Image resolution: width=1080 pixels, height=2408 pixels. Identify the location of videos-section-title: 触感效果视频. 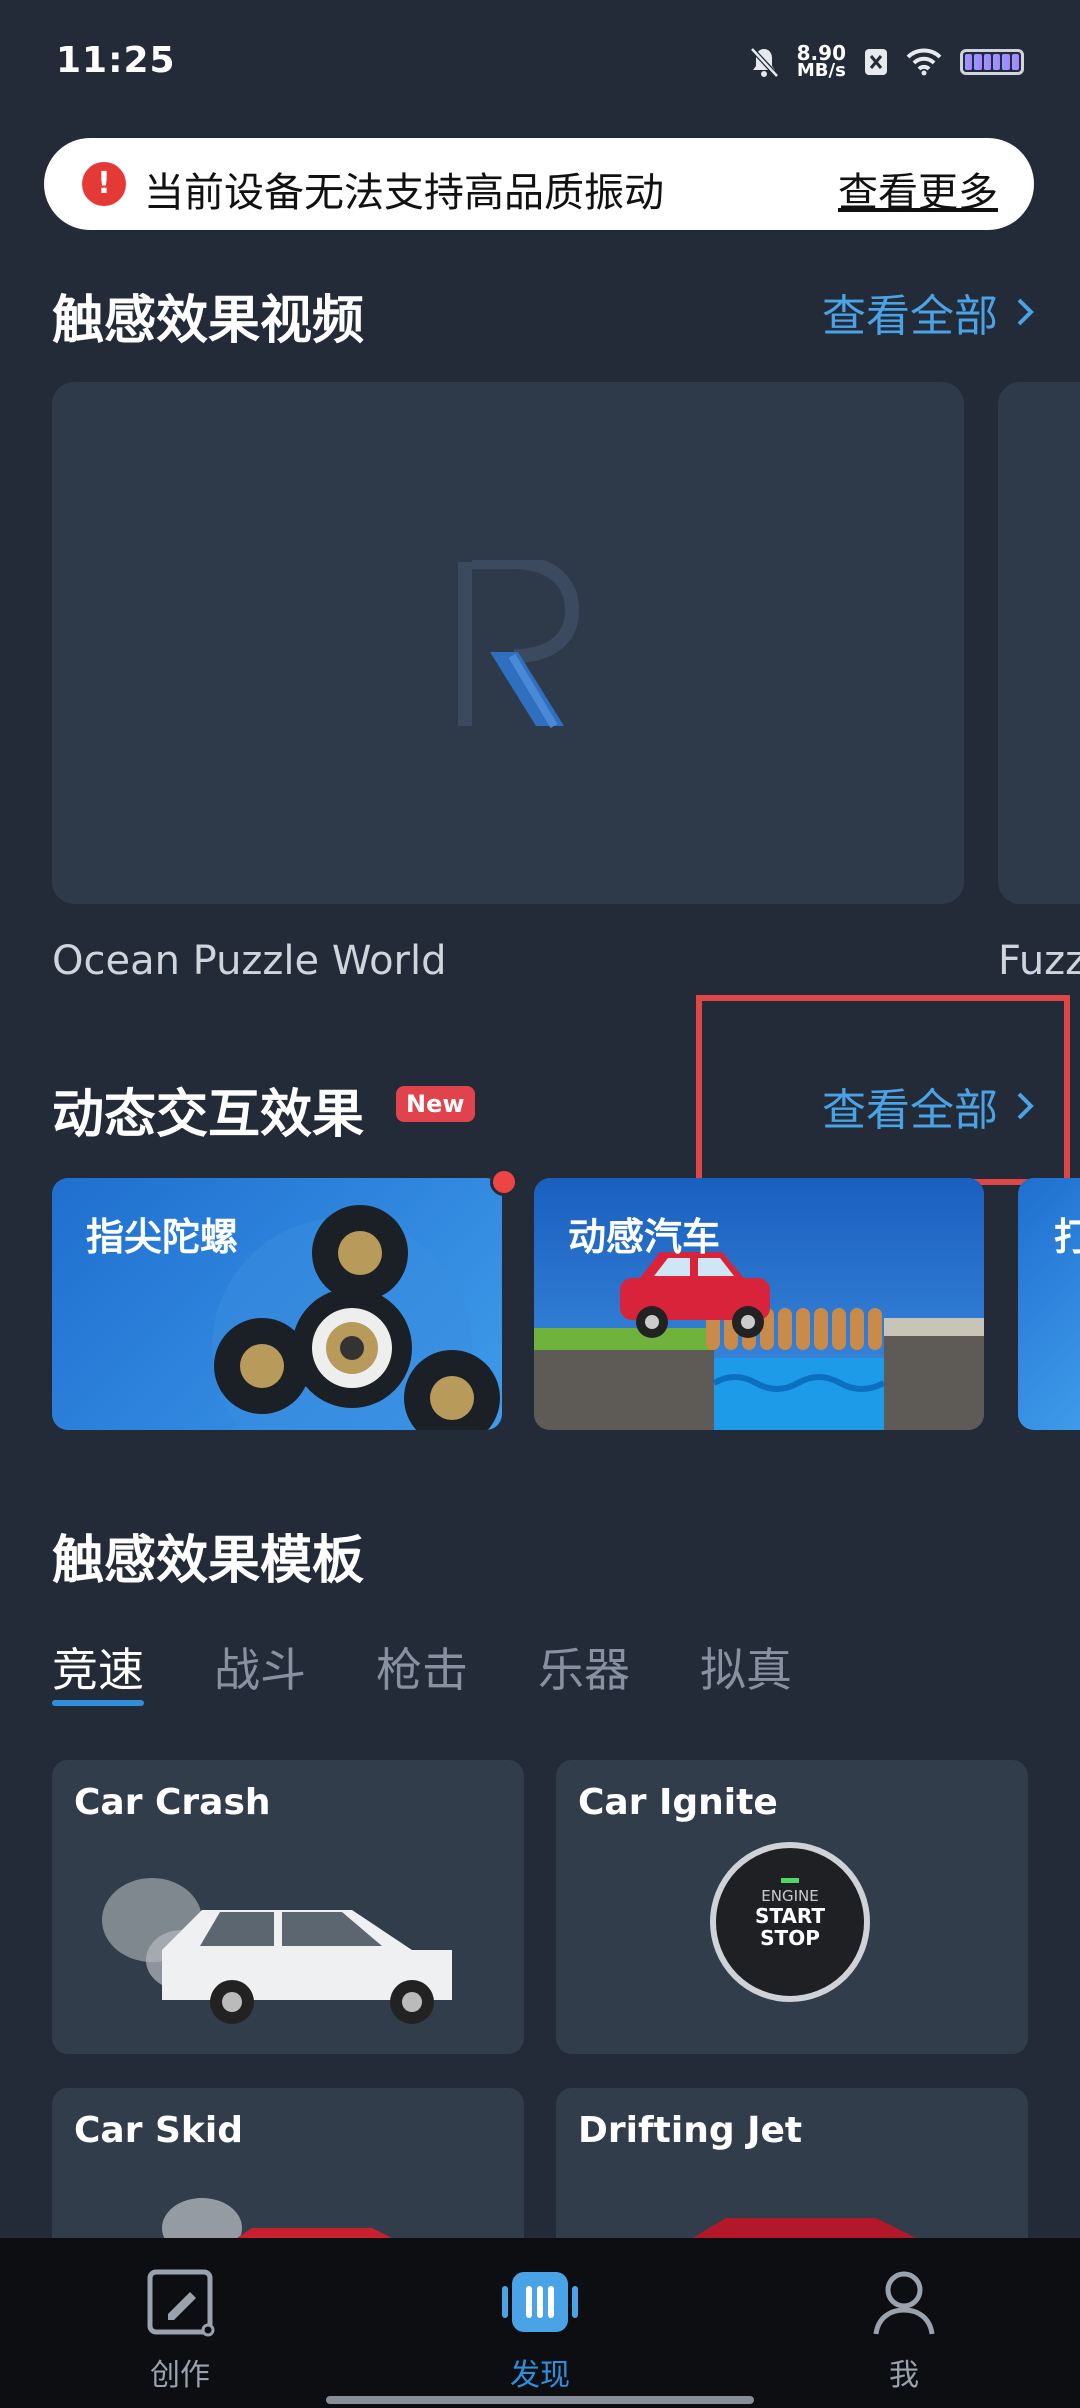
(208, 321).